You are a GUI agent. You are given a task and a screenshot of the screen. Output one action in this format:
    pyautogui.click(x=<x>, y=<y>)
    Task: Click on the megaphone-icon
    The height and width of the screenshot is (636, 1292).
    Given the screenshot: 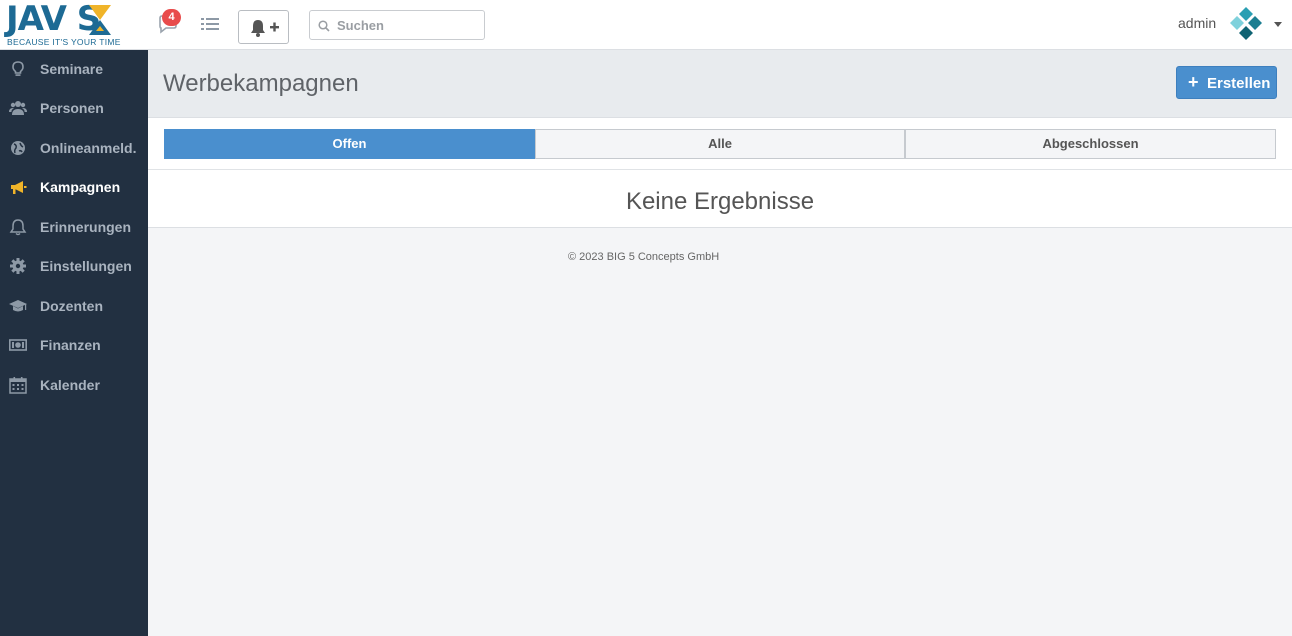 What is the action you would take?
    pyautogui.click(x=19, y=187)
    